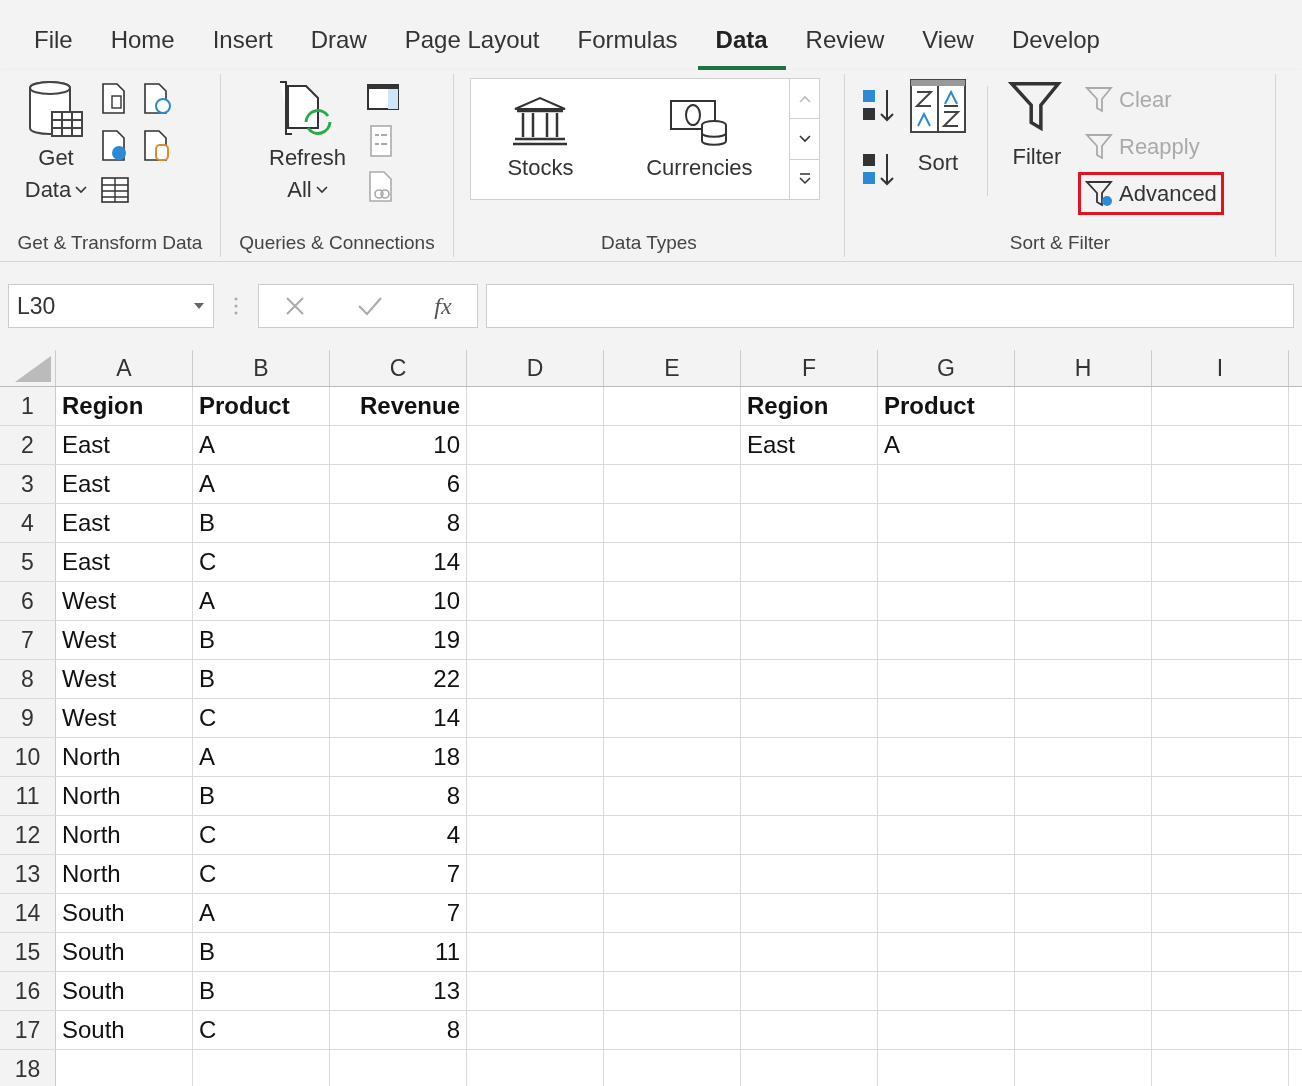  What do you see at coordinates (28, 835) in the screenshot?
I see `row-header: 12` at bounding box center [28, 835].